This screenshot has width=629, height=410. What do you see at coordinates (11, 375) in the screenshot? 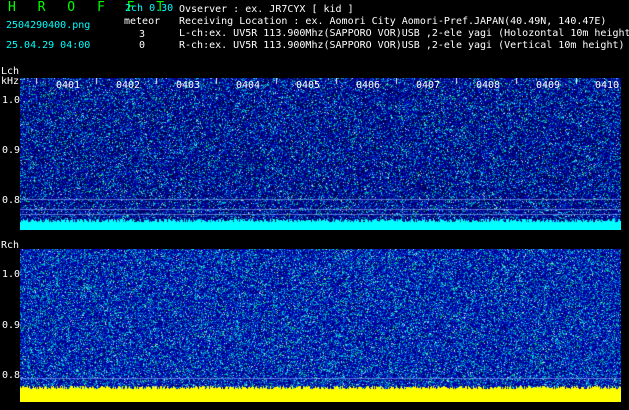
I see `rch-ytick-3: 0.8` at bounding box center [11, 375].